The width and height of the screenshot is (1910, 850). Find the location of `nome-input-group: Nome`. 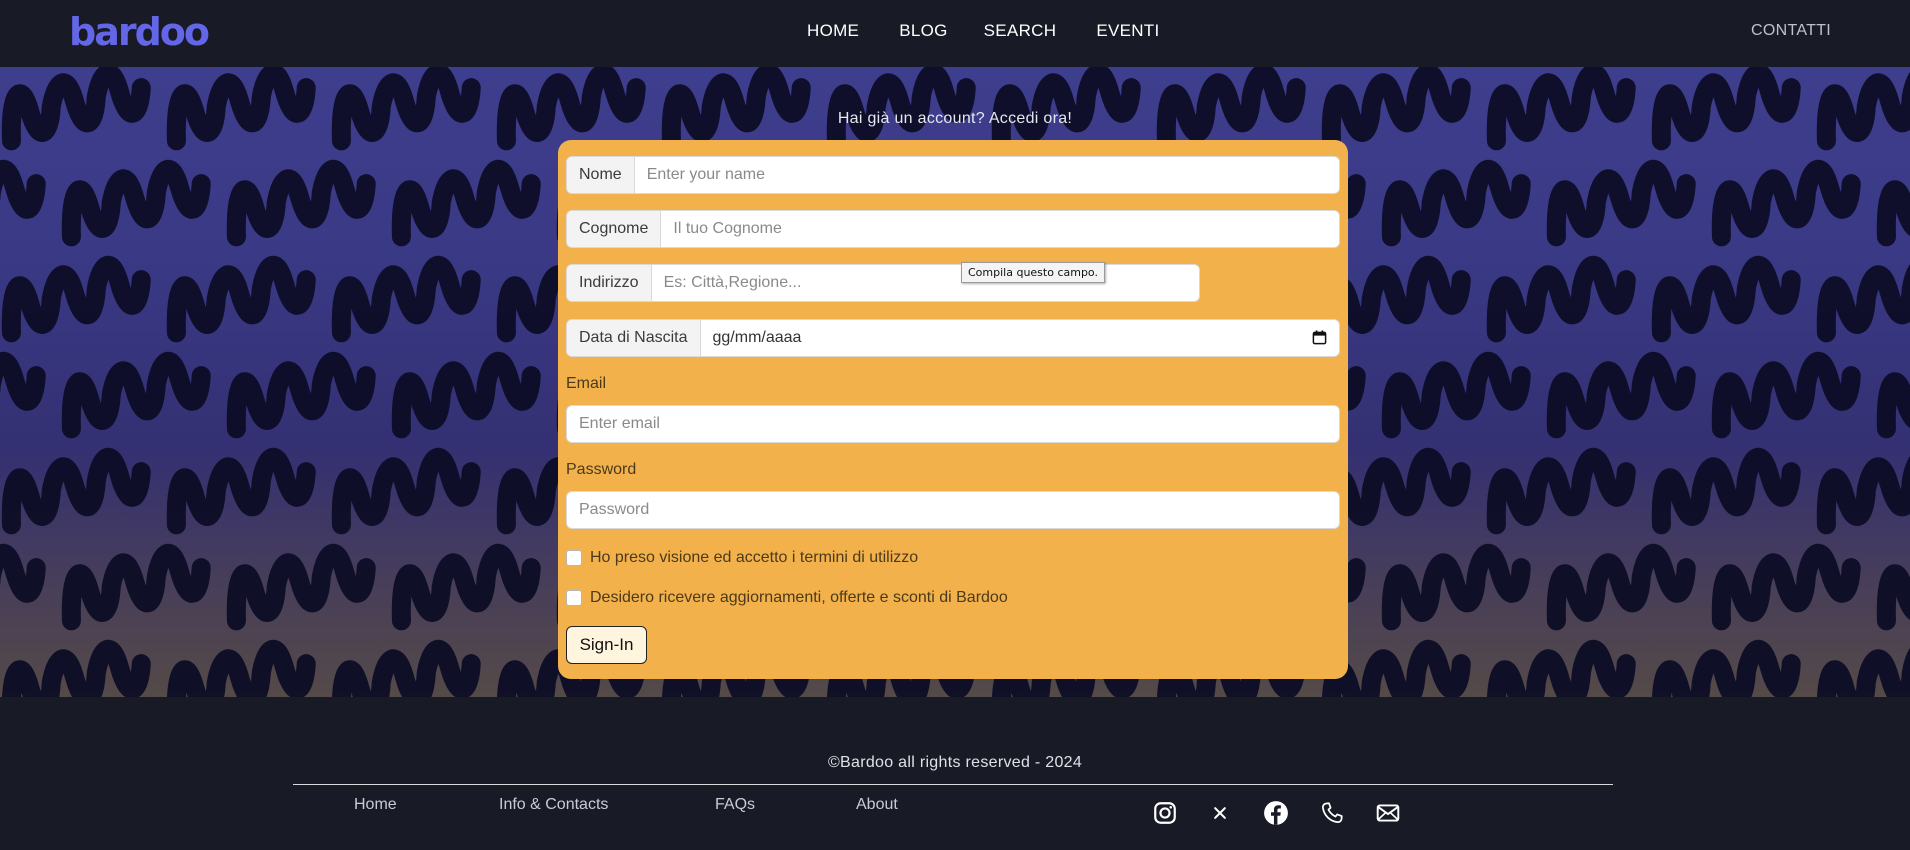

nome-input-group: Nome is located at coordinates (953, 175).